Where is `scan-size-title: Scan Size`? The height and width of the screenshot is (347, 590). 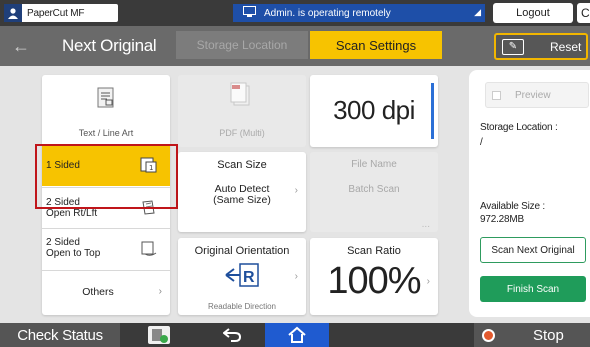
scan-size-title: Scan Size is located at coordinates (242, 165).